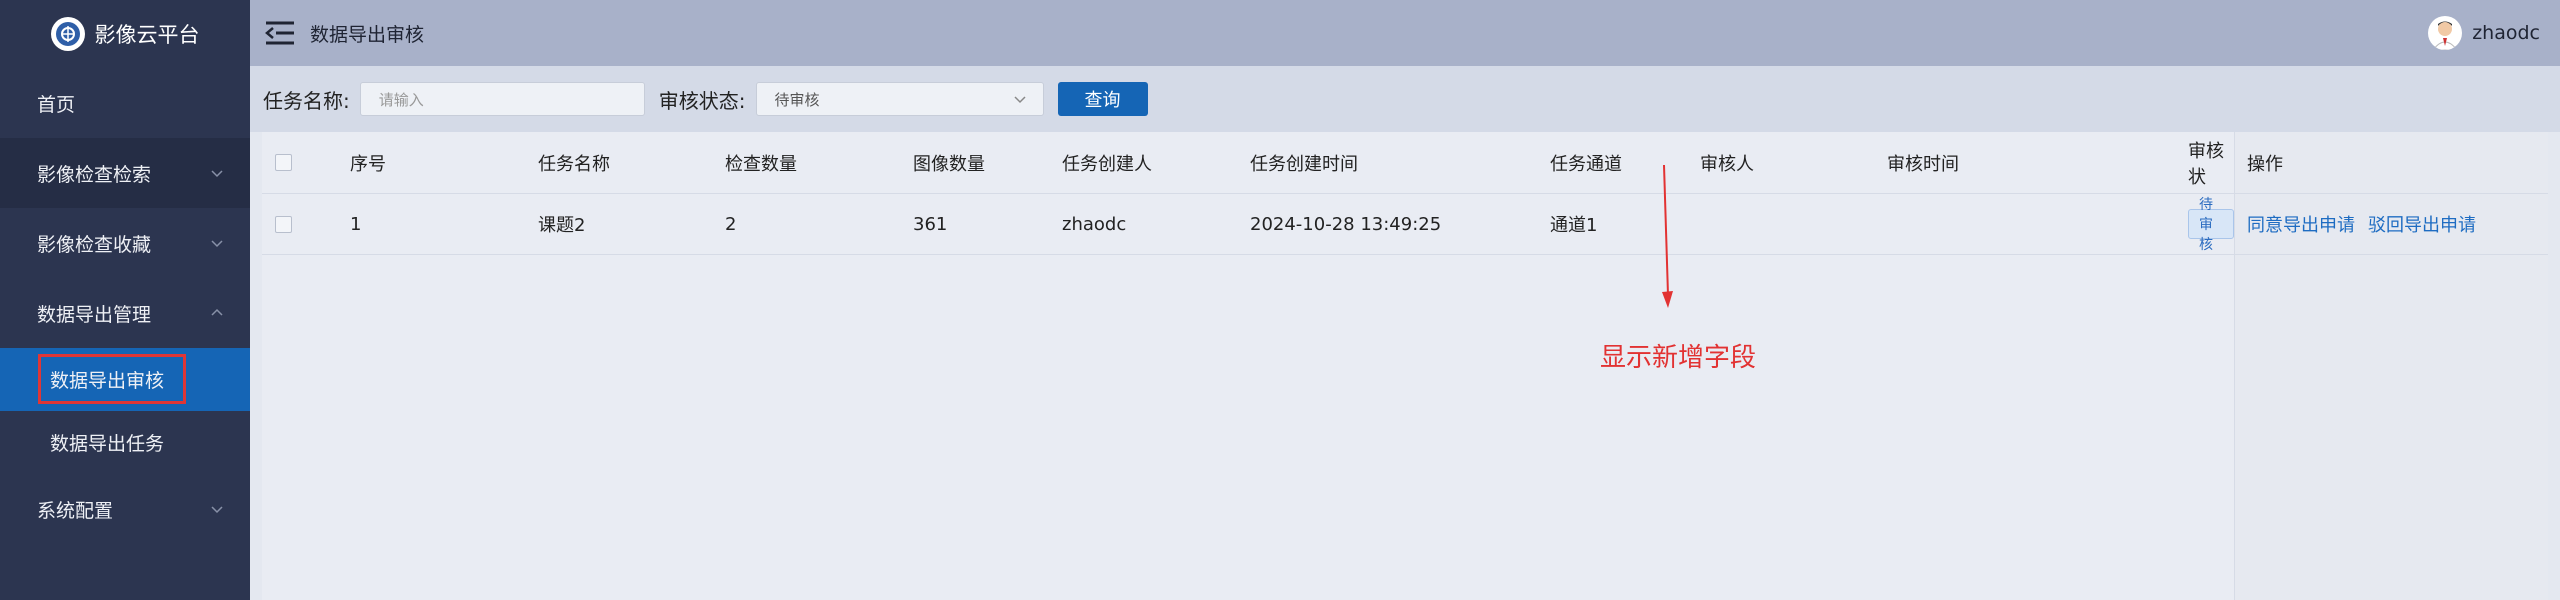 The image size is (2560, 600). I want to click on sidebar-item-label: 数据导出任务, so click(107, 444).